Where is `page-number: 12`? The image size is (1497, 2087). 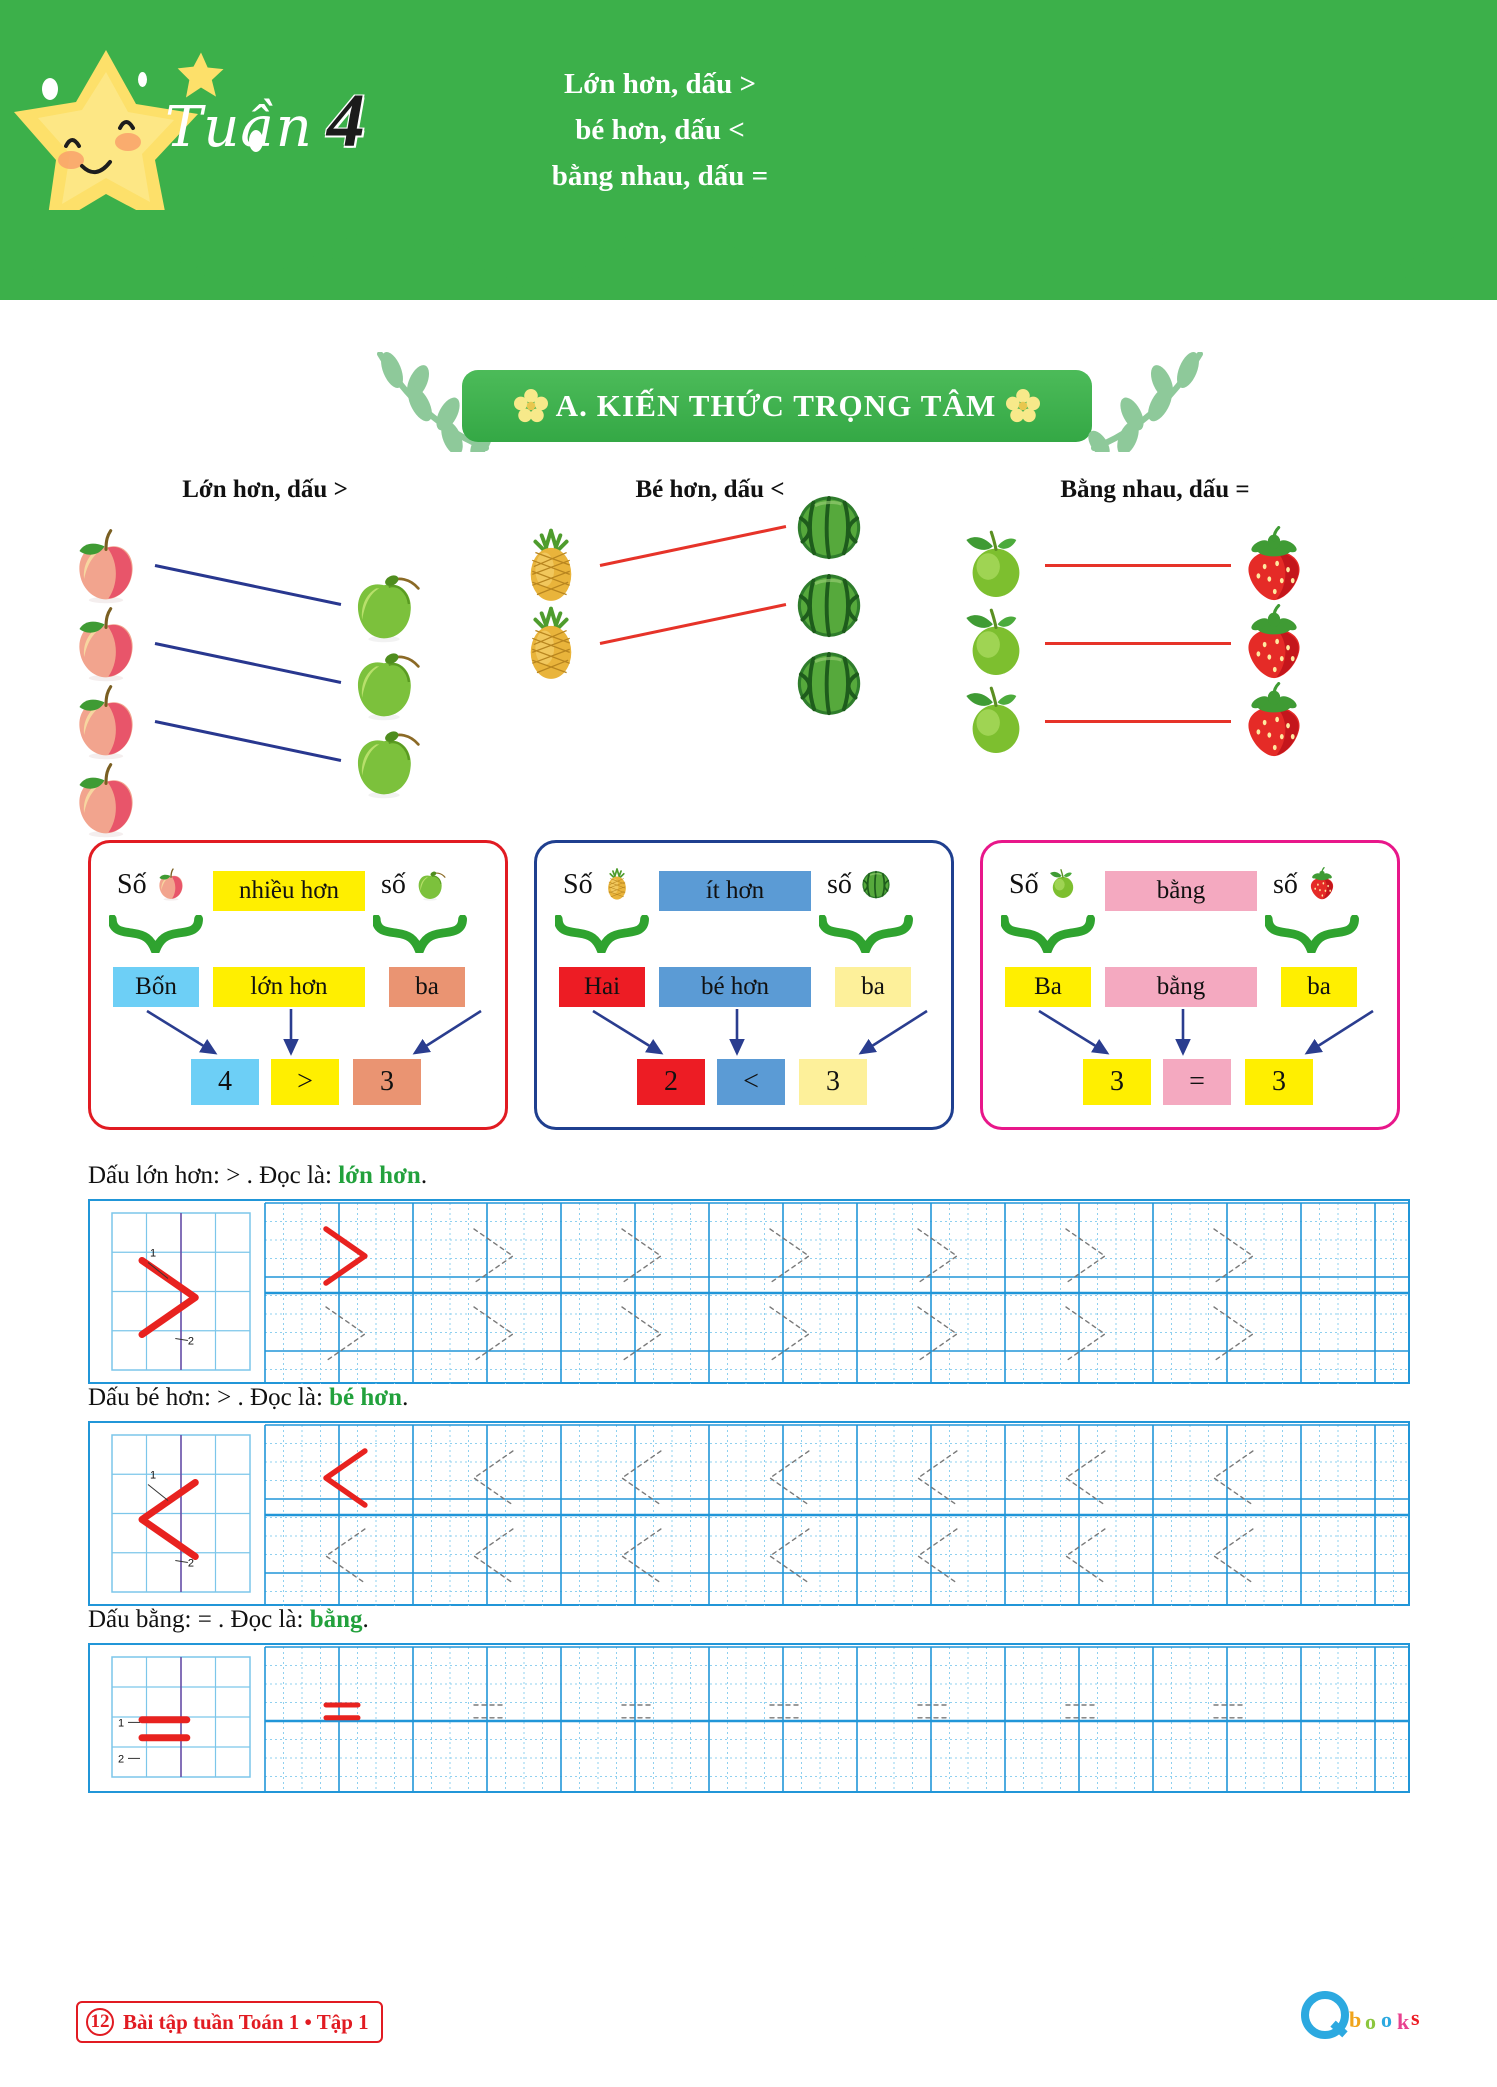 page-number: 12 is located at coordinates (100, 2022).